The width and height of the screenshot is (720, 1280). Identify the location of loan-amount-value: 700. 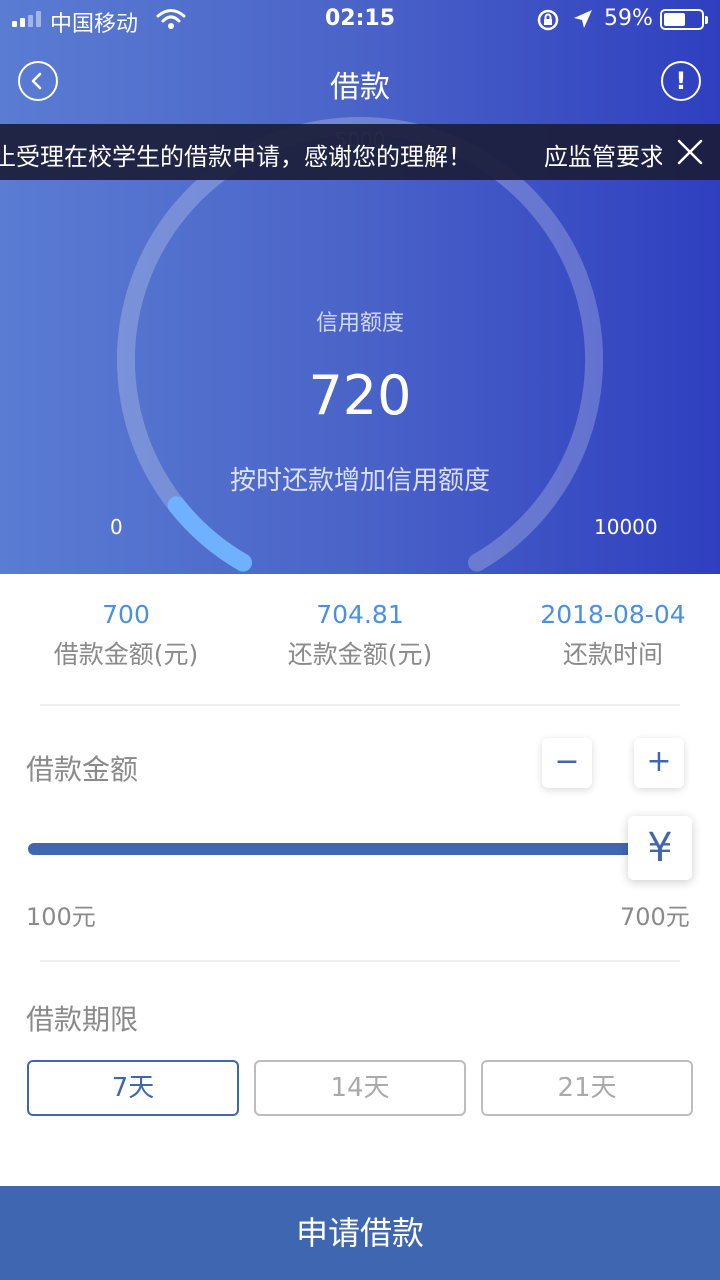
(126, 614).